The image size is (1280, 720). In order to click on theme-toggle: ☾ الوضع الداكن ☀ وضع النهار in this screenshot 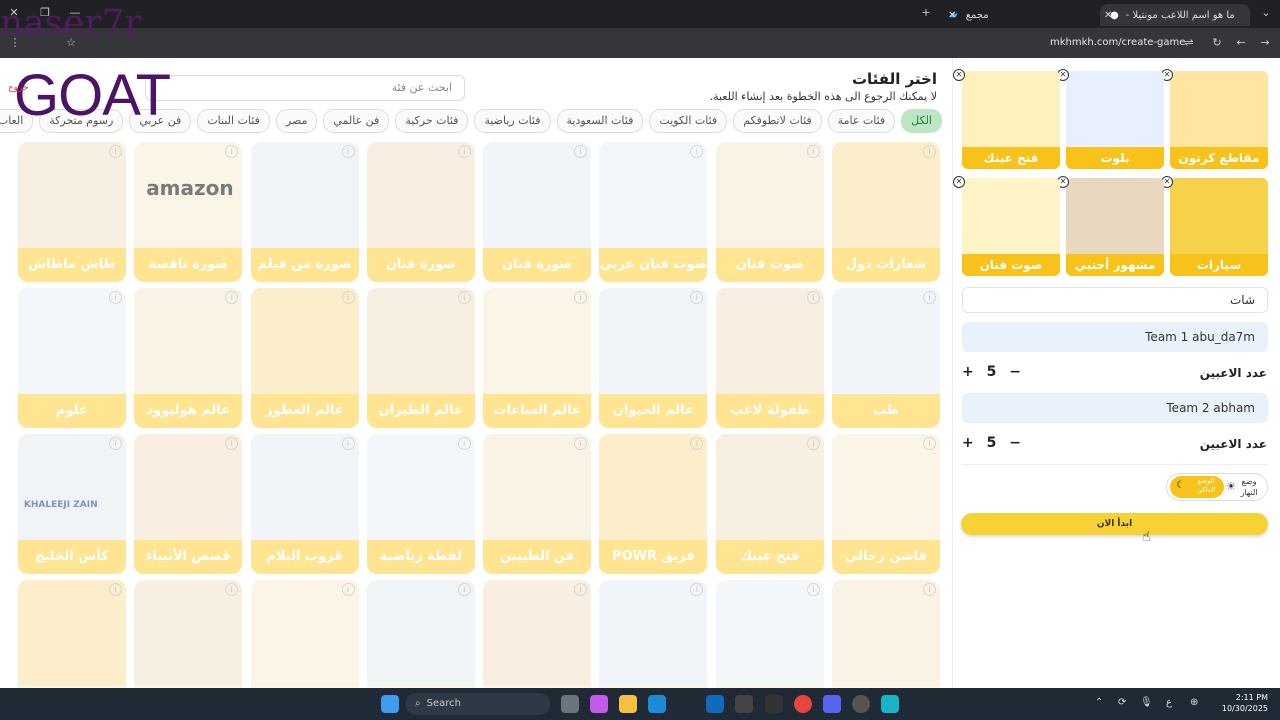, I will do `click(1217, 487)`.